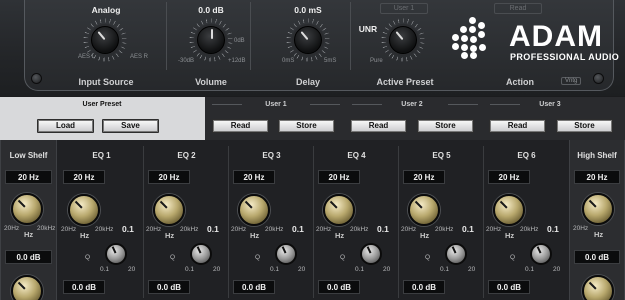 The width and height of the screenshot is (625, 300). What do you see at coordinates (456, 254) in the screenshot?
I see `eq5-q-knob` at bounding box center [456, 254].